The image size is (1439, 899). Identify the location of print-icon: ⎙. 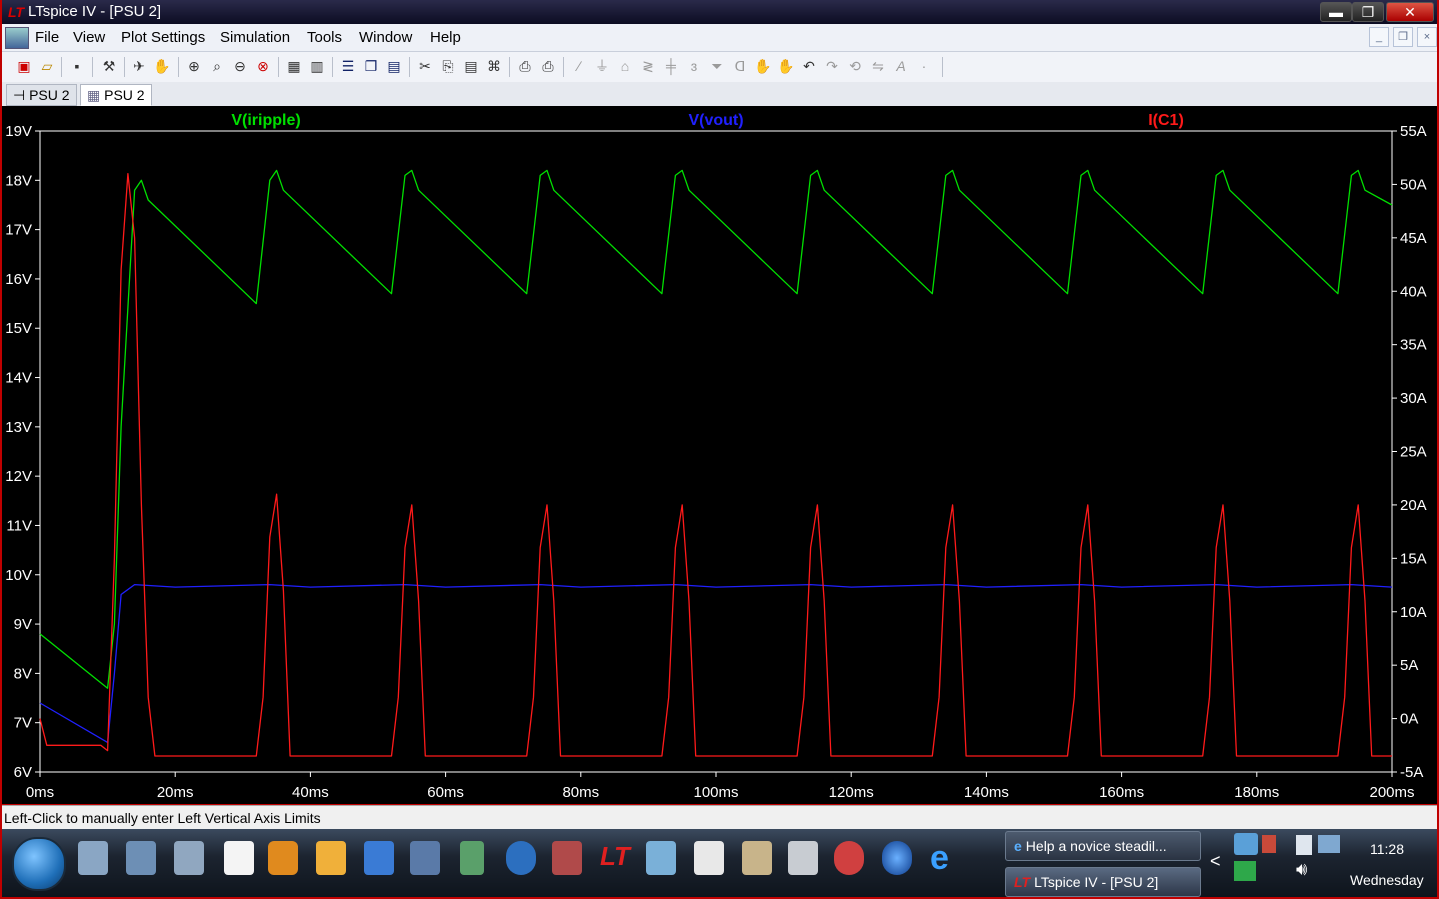
(548, 66).